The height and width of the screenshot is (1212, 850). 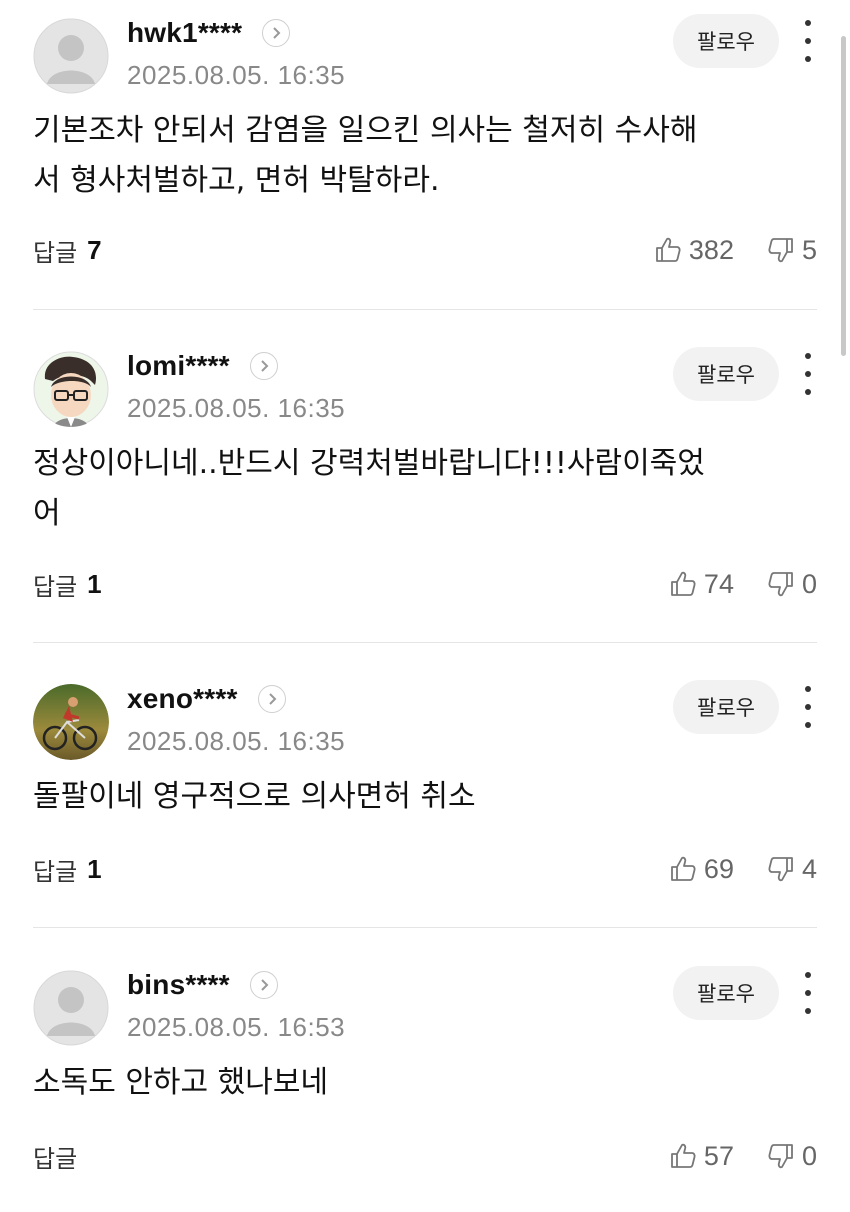 I want to click on like-button: 57, so click(x=701, y=1156).